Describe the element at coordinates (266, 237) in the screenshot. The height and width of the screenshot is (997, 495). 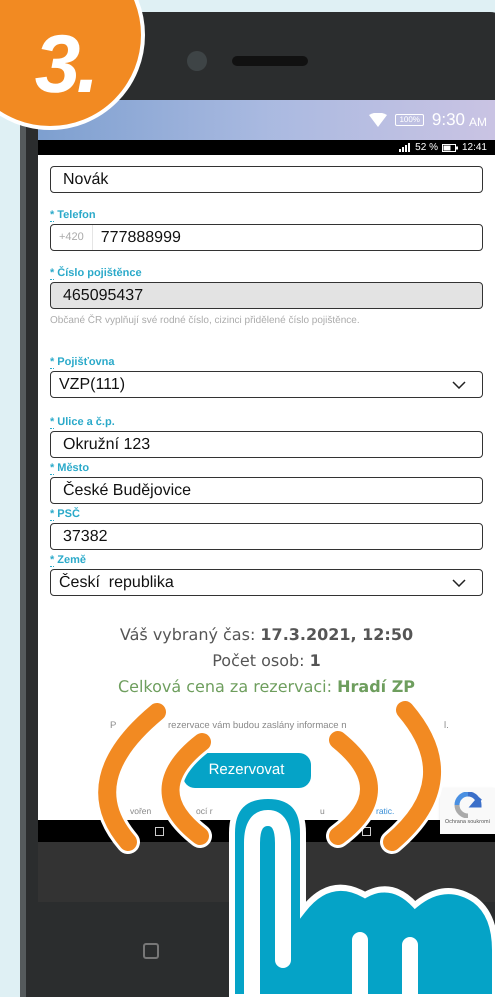
I see `phone-field: +420 777888999` at that location.